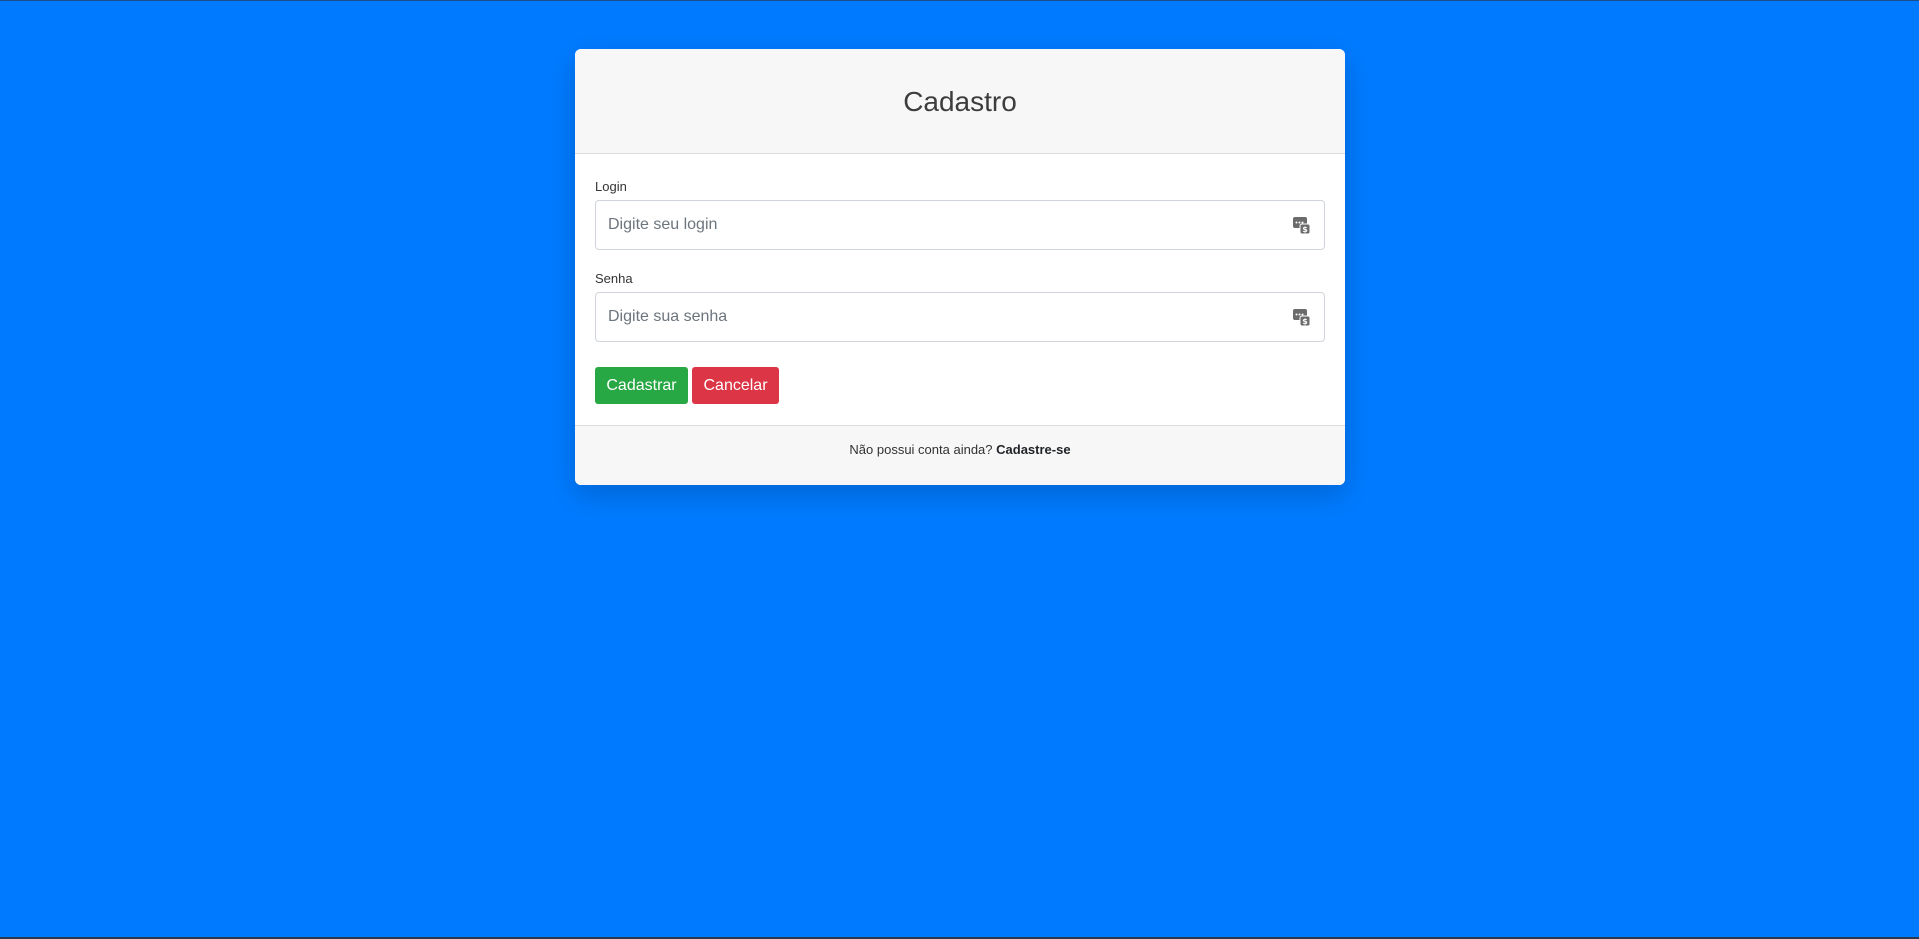  What do you see at coordinates (611, 186) in the screenshot?
I see `login-label: Login` at bounding box center [611, 186].